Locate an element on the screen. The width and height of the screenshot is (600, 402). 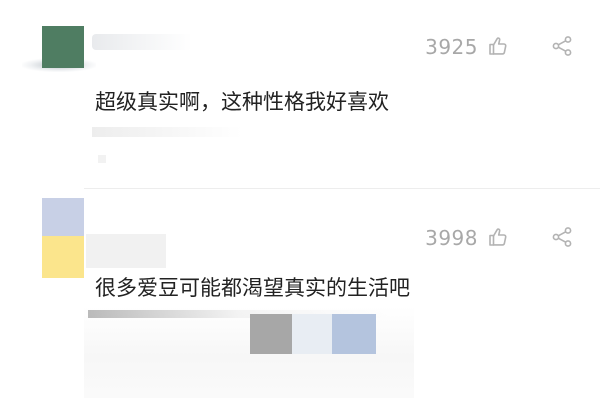
comment-text: 超级真实啊，这种性格我好喜欢 is located at coordinates (242, 102).